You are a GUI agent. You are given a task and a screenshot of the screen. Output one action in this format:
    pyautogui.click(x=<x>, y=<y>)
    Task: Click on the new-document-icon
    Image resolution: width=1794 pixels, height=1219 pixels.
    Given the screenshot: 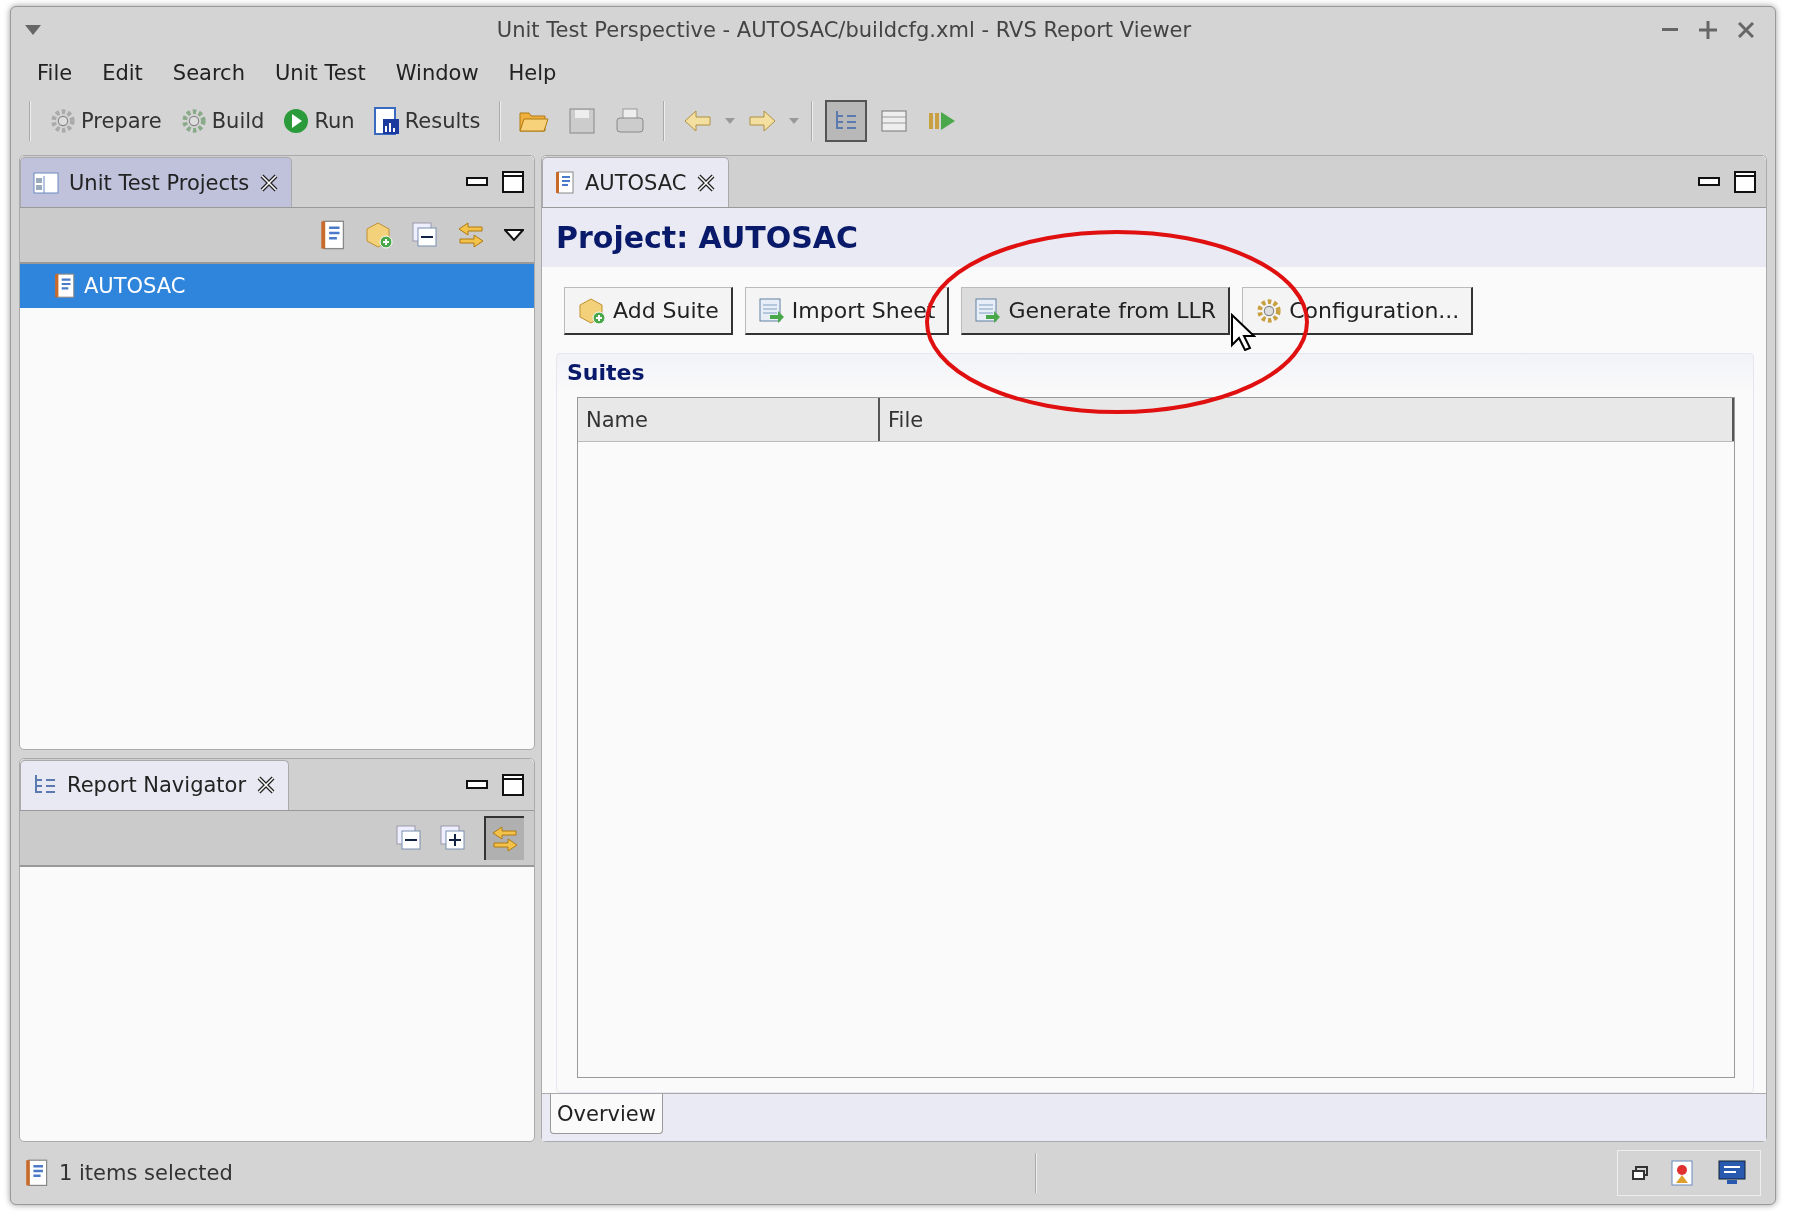 What is the action you would take?
    pyautogui.click(x=333, y=235)
    